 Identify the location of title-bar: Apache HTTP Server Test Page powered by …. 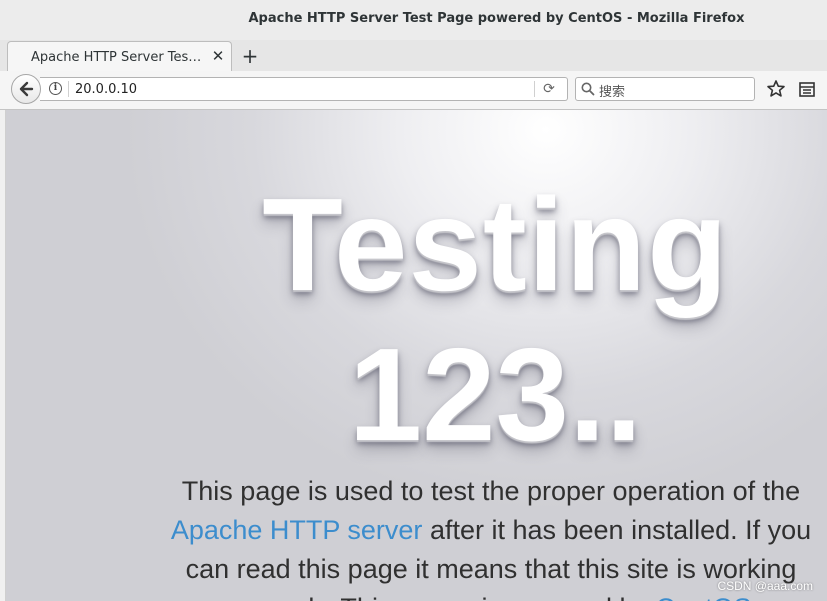
(413, 20).